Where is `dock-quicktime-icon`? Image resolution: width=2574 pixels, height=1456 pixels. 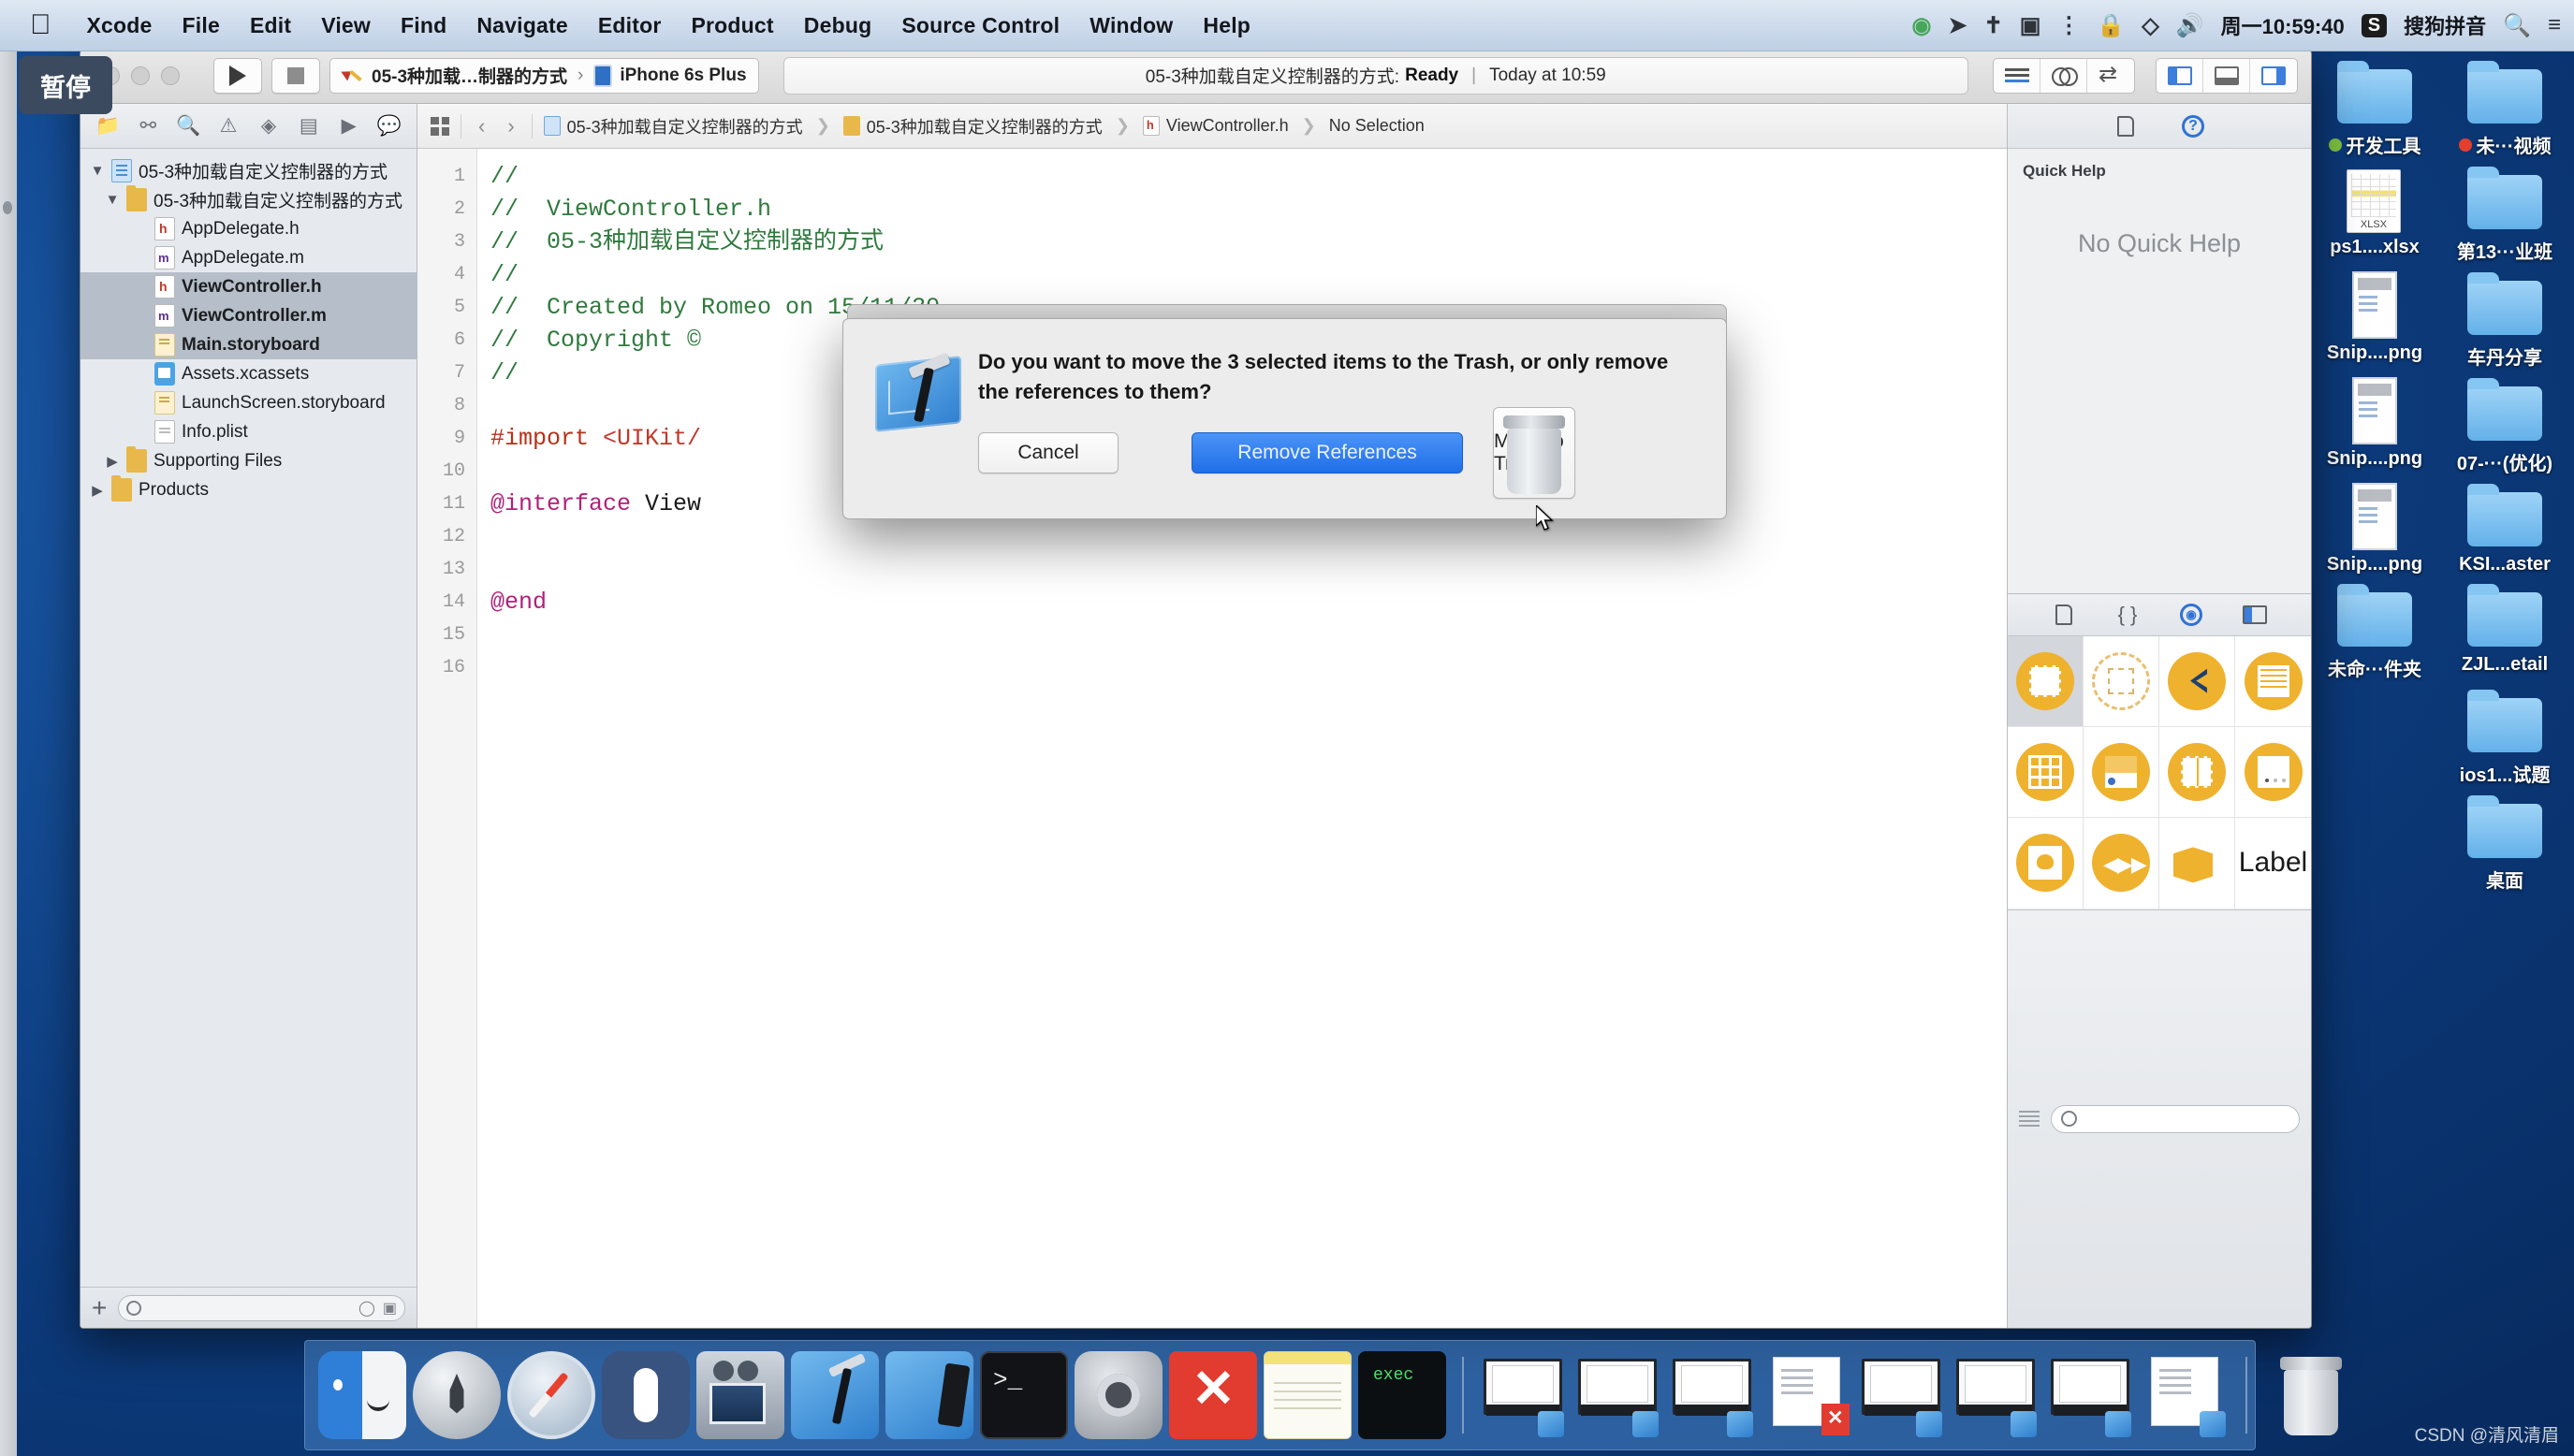
dock-quicktime-icon is located at coordinates (740, 1395).